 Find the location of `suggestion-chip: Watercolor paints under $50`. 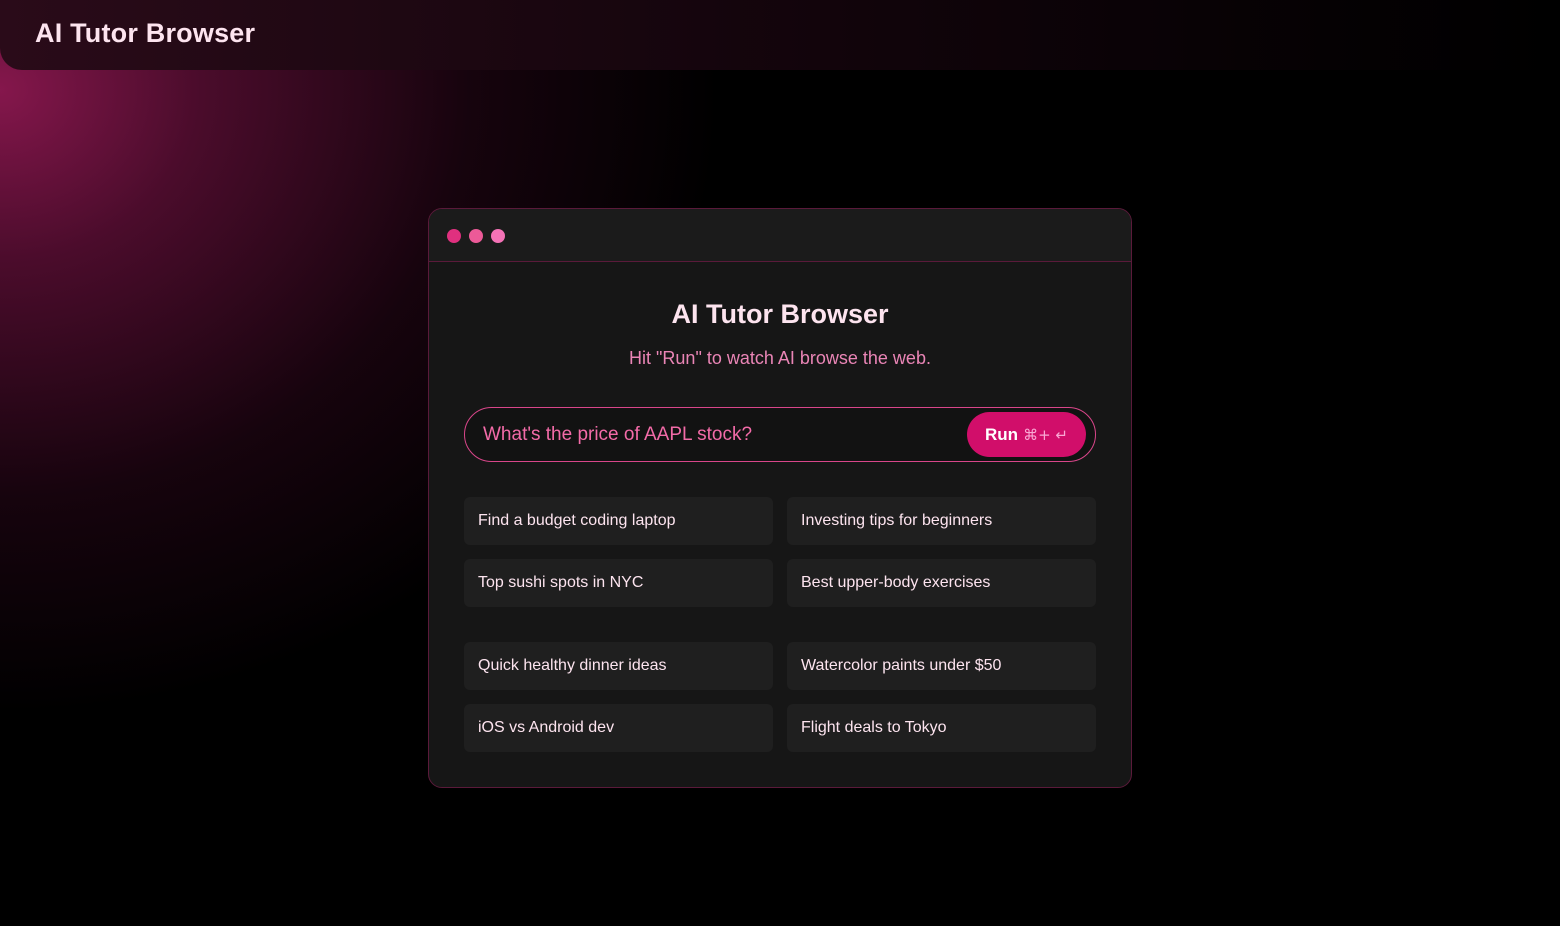

suggestion-chip: Watercolor paints under $50 is located at coordinates (941, 666).